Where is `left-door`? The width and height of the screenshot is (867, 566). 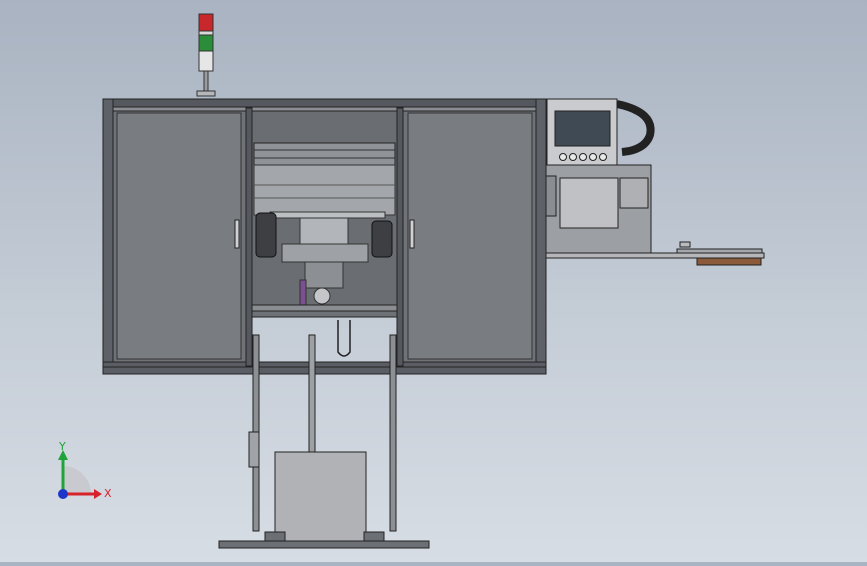
left-door is located at coordinates (182, 237).